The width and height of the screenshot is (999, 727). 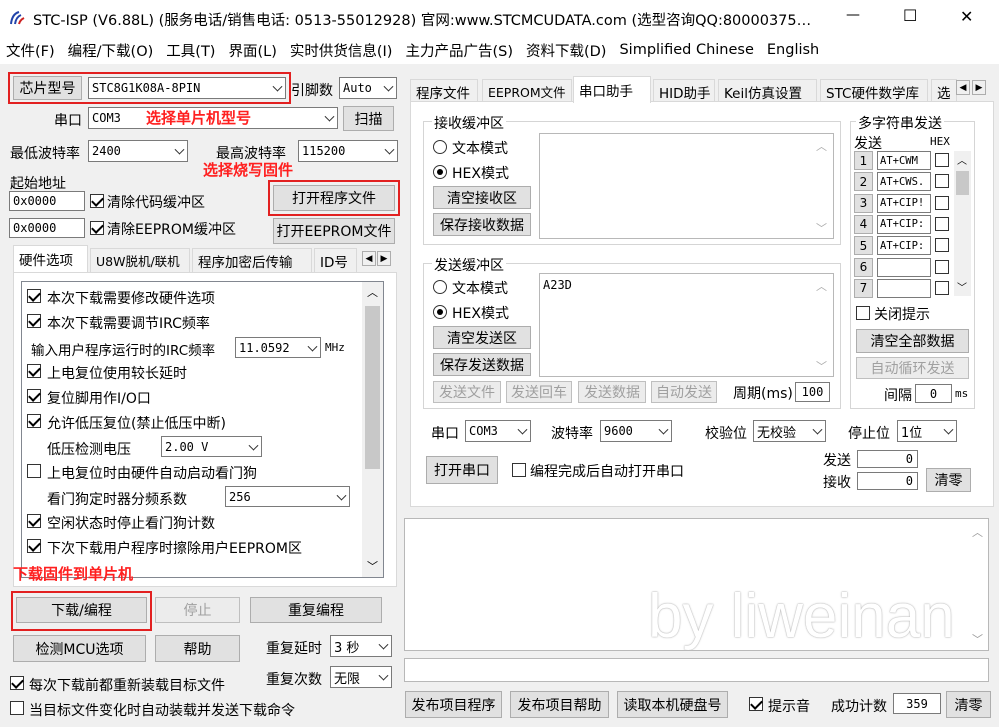 What do you see at coordinates (30, 50) in the screenshot?
I see `menu-file: 文件(F)` at bounding box center [30, 50].